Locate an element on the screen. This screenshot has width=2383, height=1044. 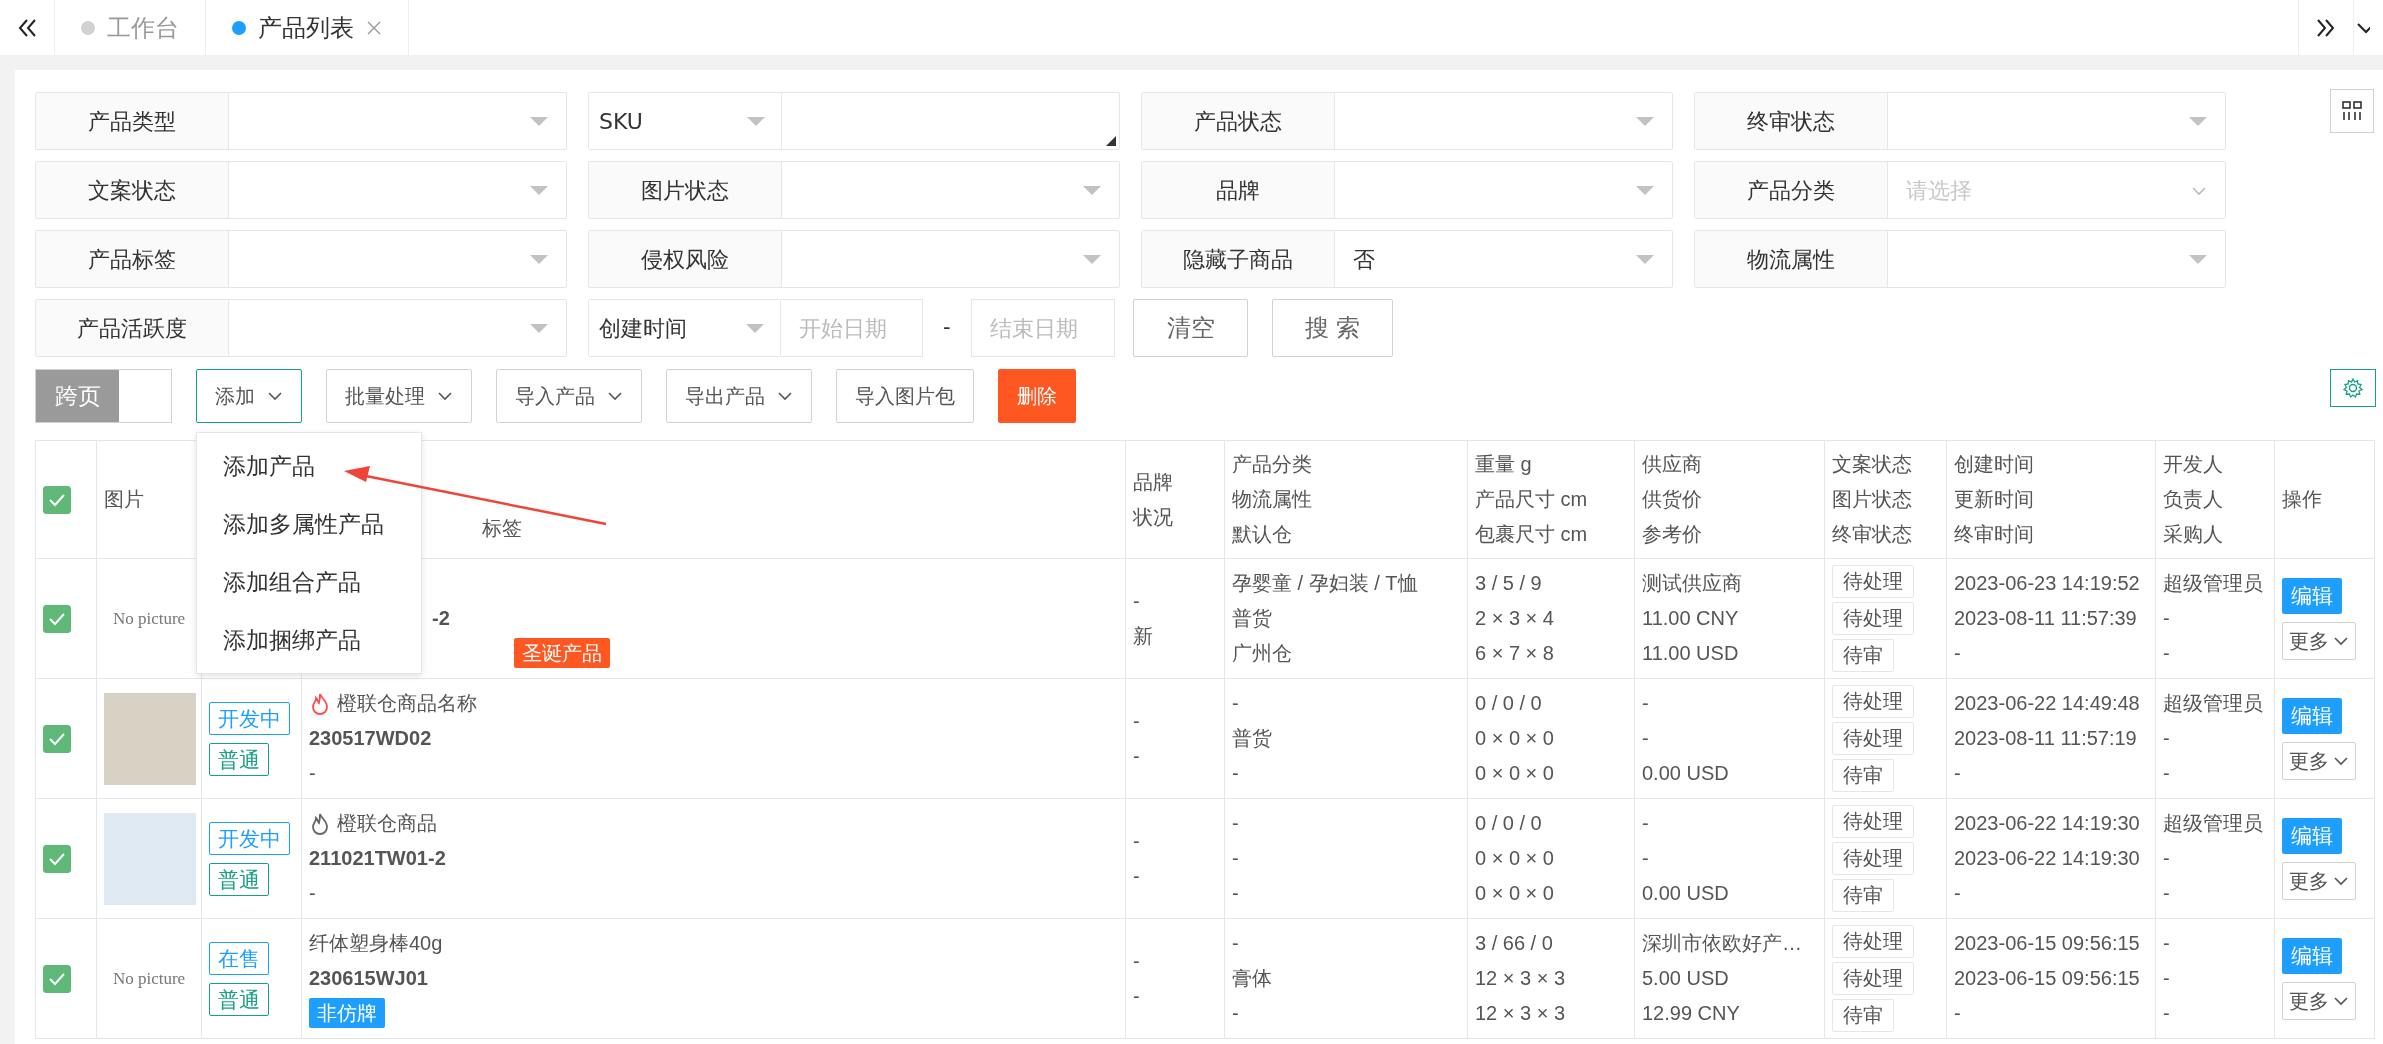
column-header: 更新时间 is located at coordinates (1994, 499).